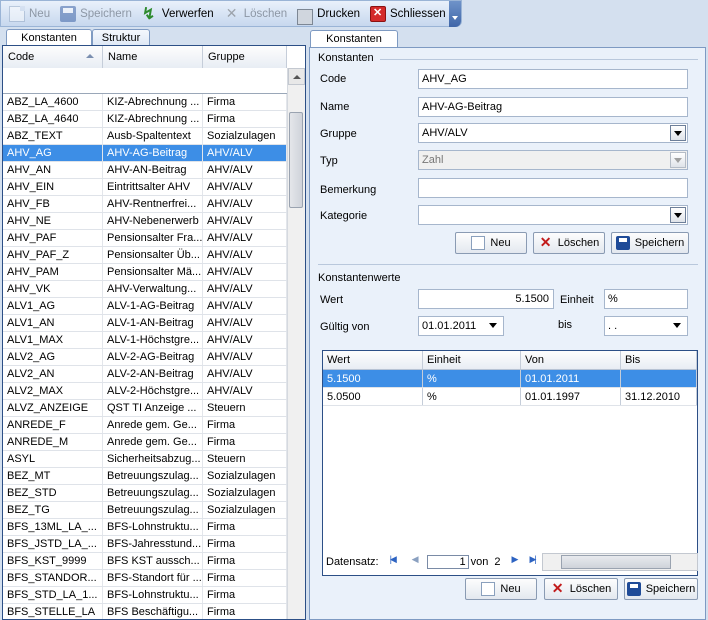 The image size is (708, 620). I want to click on values-horizontal-scrollbar, so click(620, 562).